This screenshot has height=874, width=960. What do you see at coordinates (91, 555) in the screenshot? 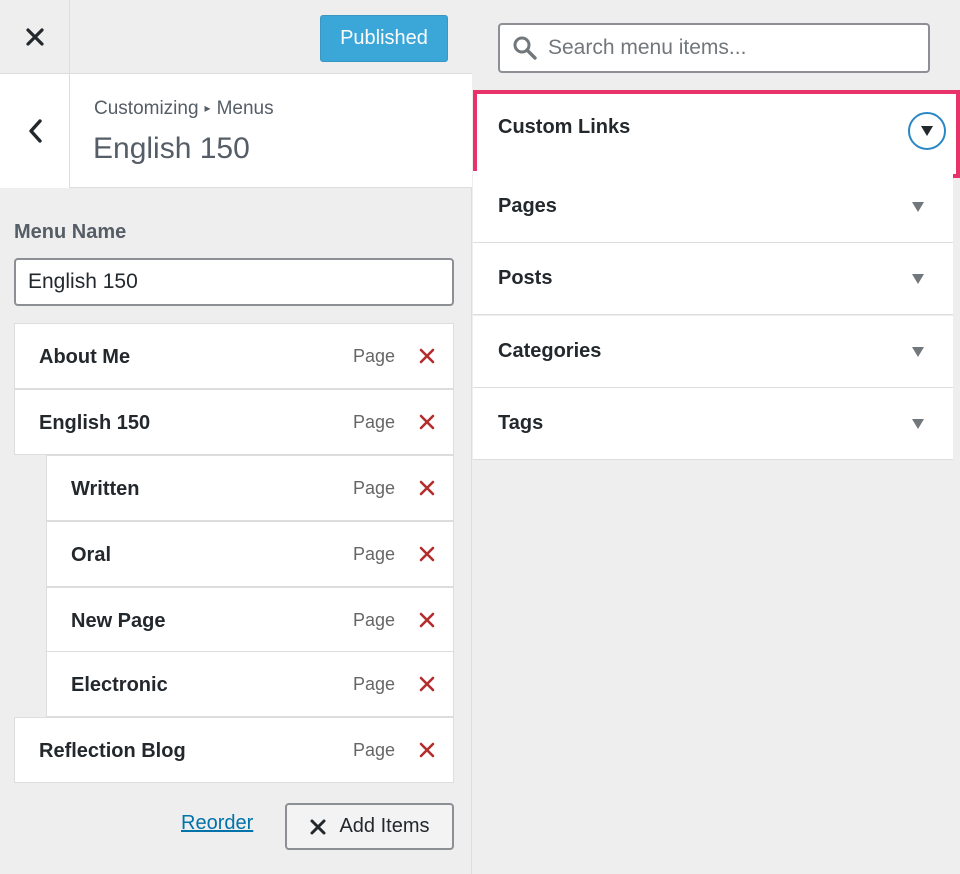
I see `menu-item-title: Oral` at bounding box center [91, 555].